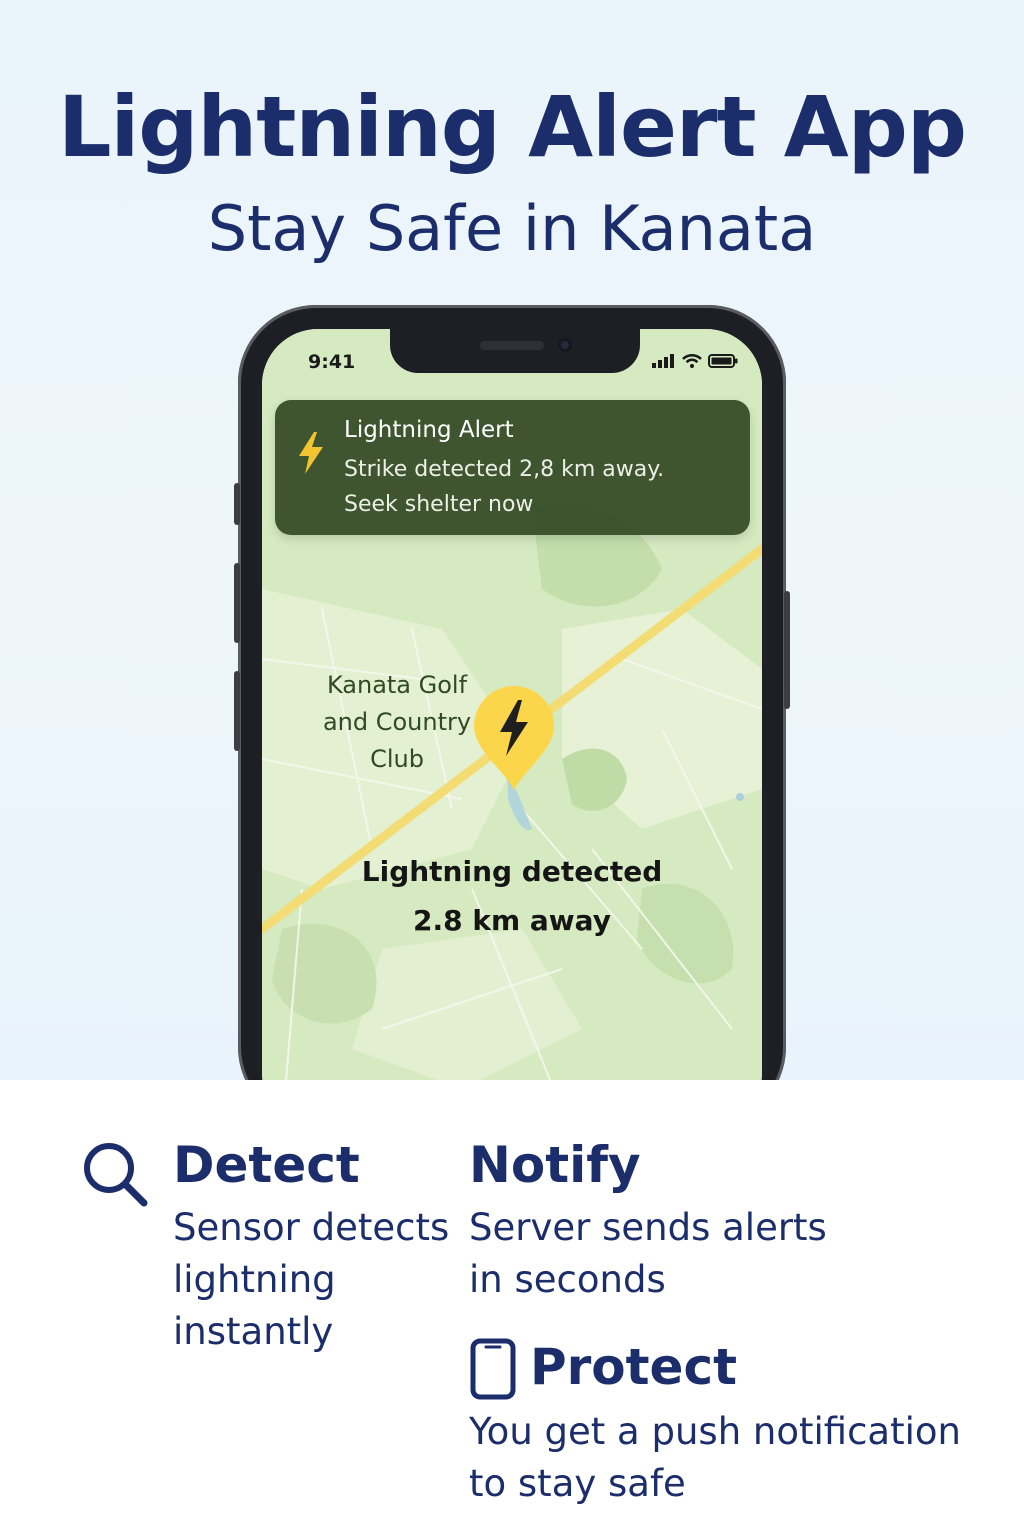 The height and width of the screenshot is (1536, 1024). I want to click on place-label-line: and Country, so click(397, 722).